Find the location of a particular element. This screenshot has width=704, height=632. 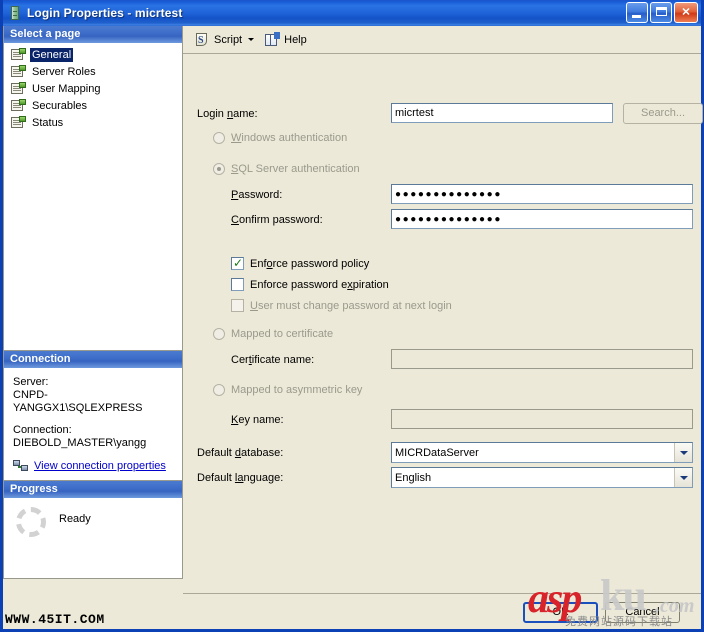

sidebar-item-label: General is located at coordinates (52, 55).